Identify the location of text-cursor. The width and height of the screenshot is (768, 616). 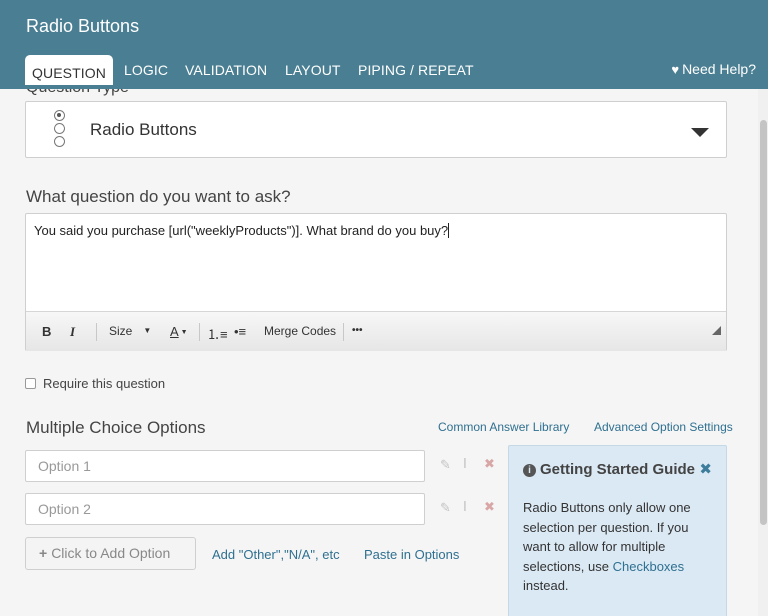
(449, 230).